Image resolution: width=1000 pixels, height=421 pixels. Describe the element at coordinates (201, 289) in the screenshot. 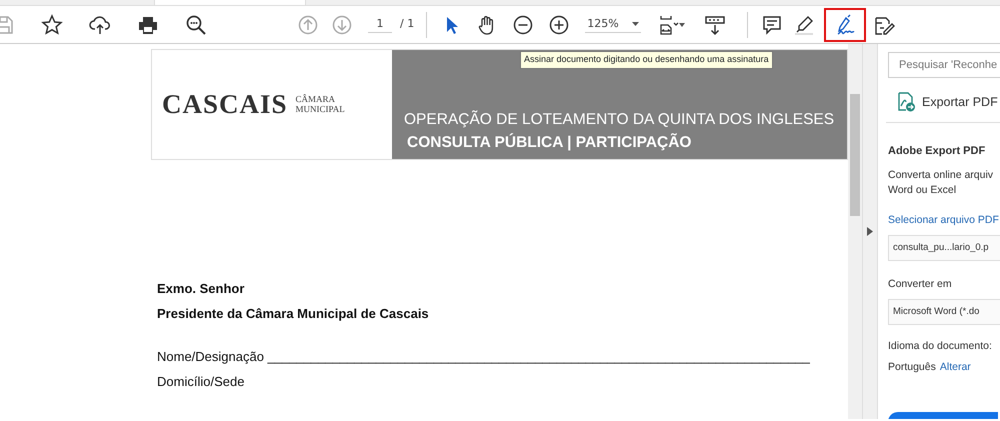

I see `paragraph: Exmo. Senhor` at that location.